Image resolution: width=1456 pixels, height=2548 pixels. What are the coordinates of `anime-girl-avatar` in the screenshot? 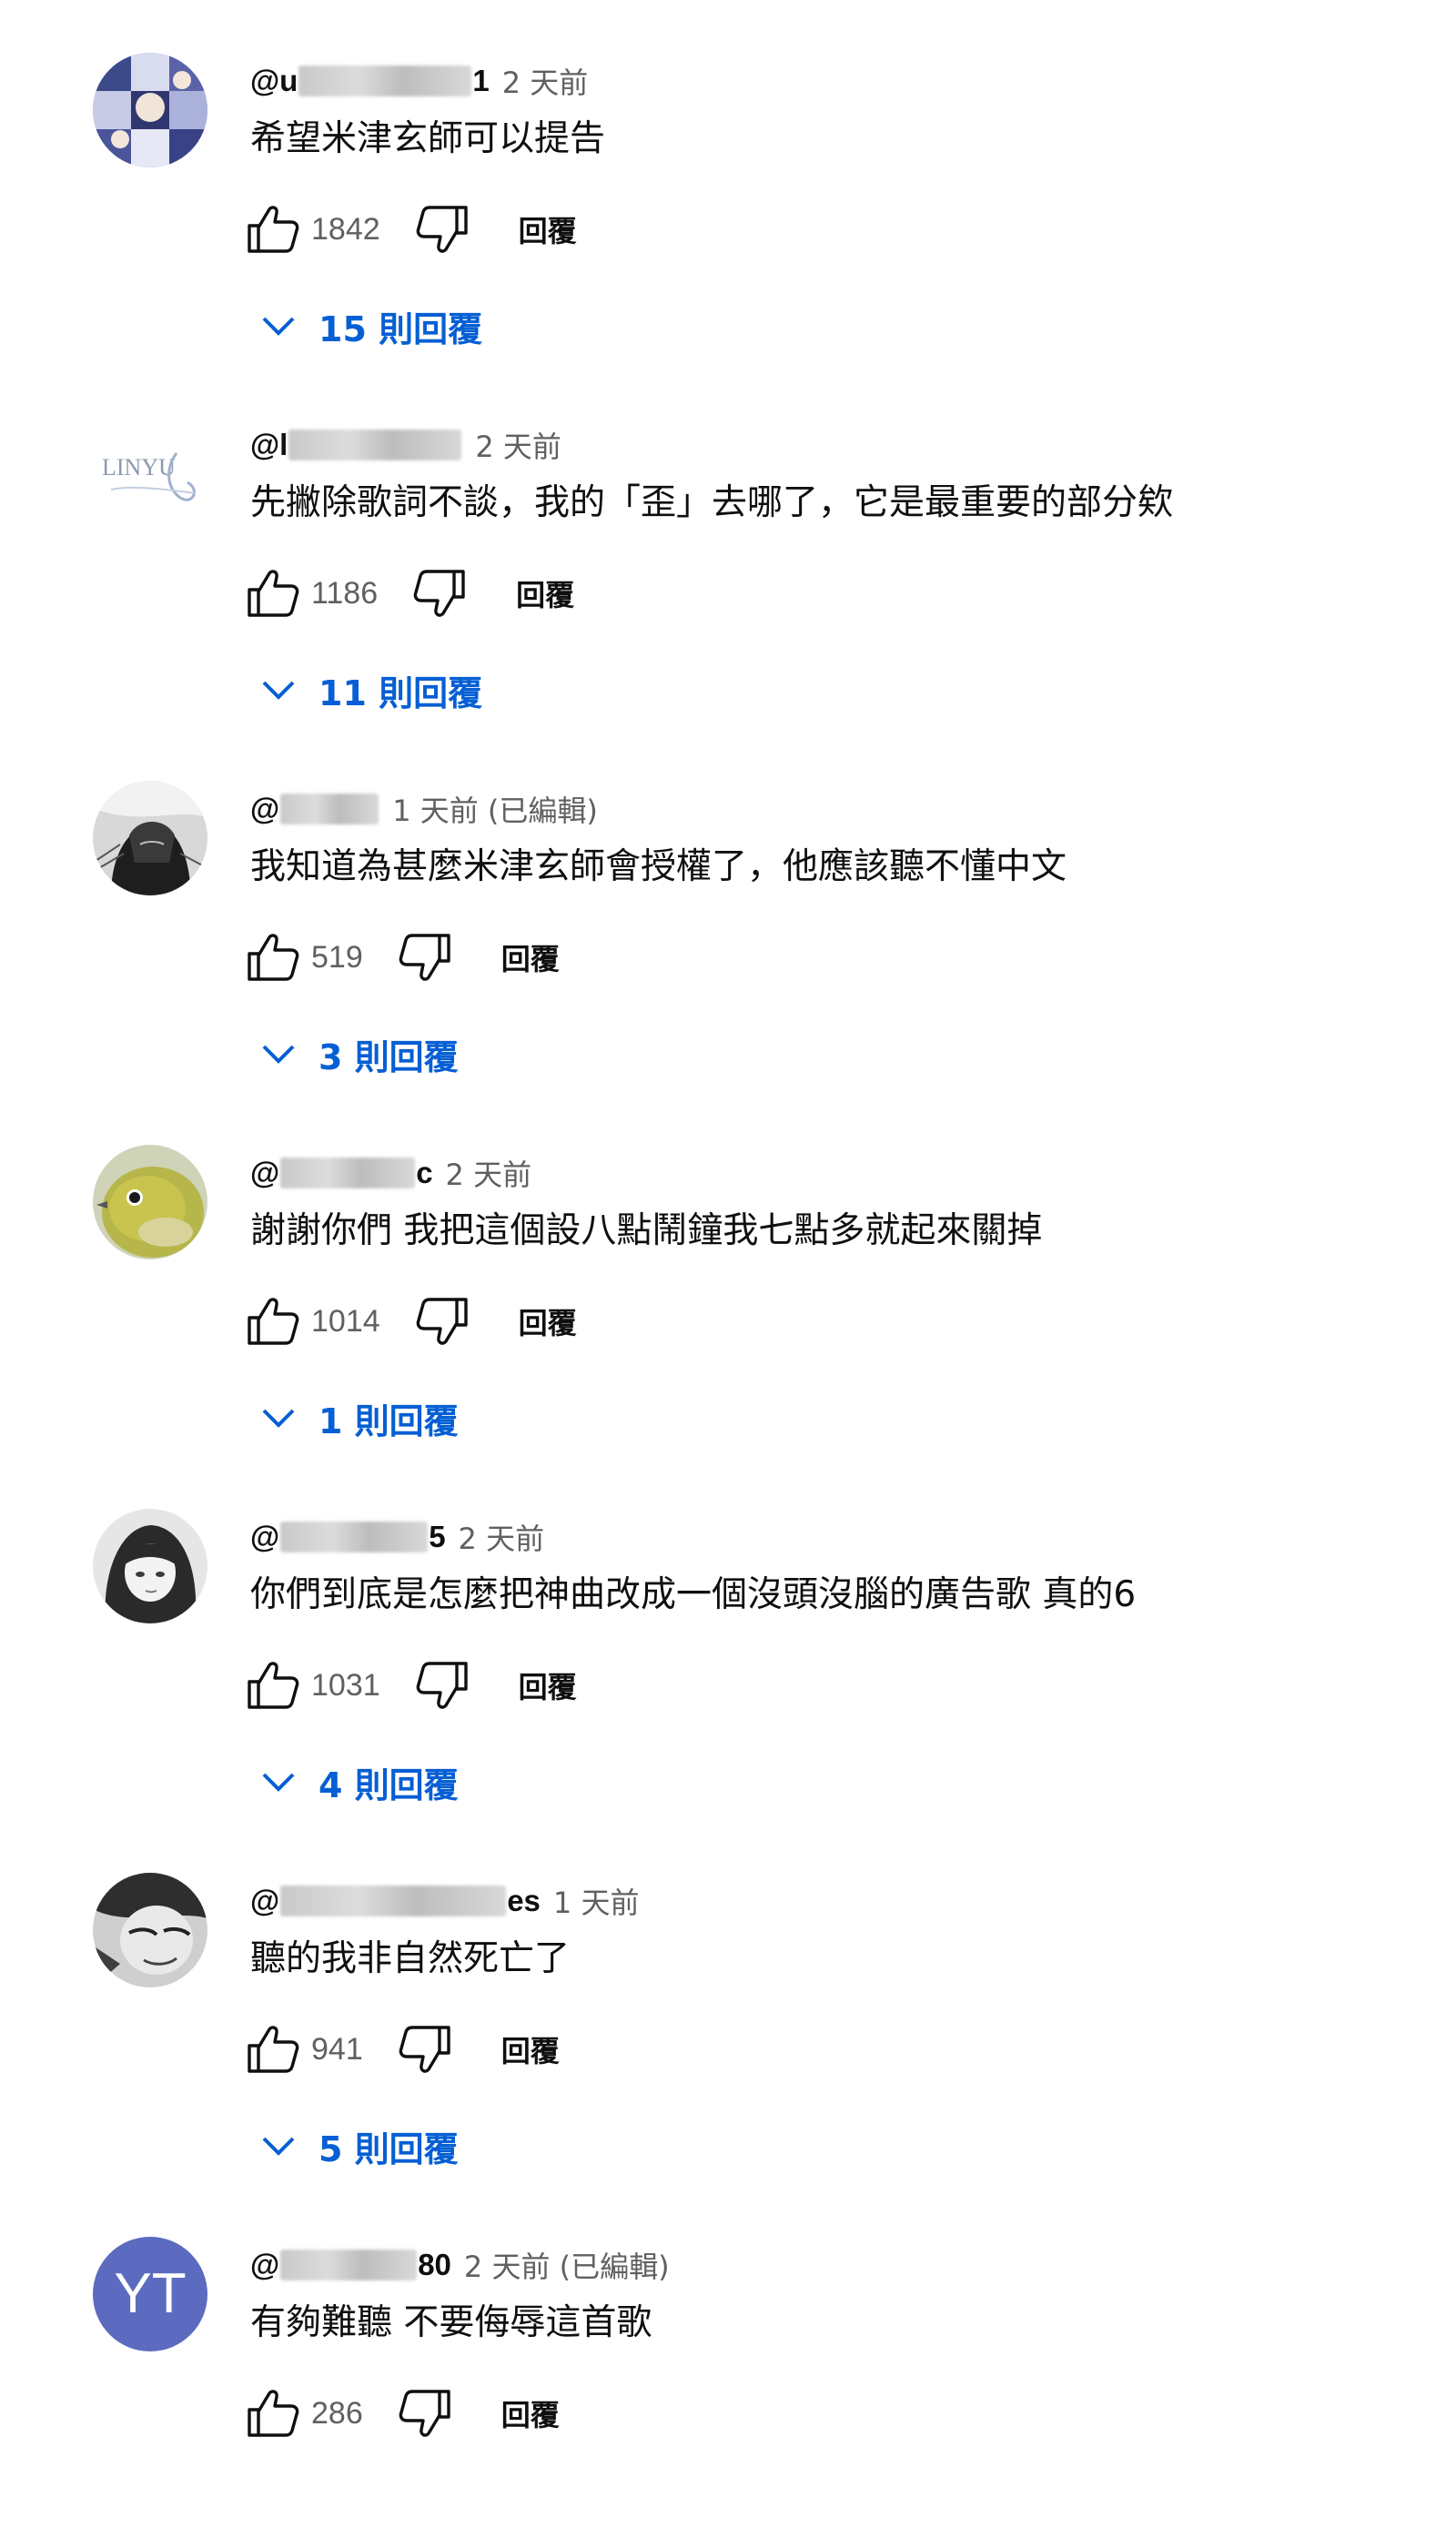 It's located at (150, 1566).